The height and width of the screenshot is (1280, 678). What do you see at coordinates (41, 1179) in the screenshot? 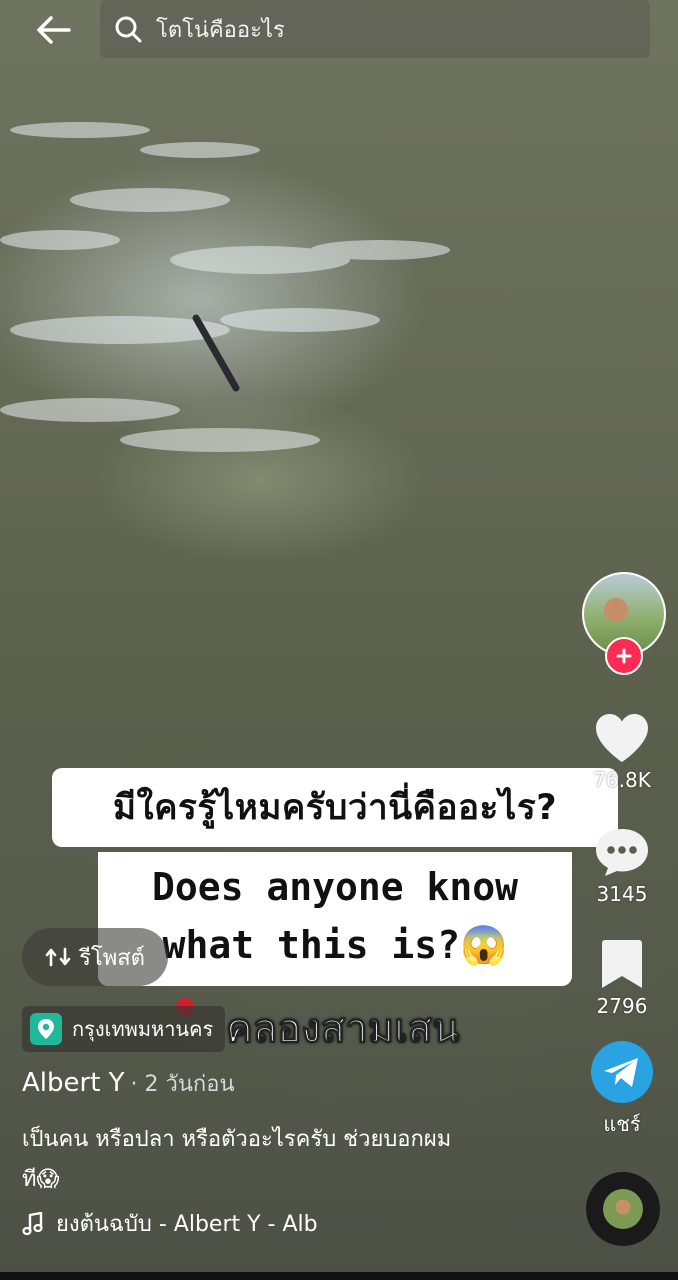
I see `description-line-2: ที😱` at bounding box center [41, 1179].